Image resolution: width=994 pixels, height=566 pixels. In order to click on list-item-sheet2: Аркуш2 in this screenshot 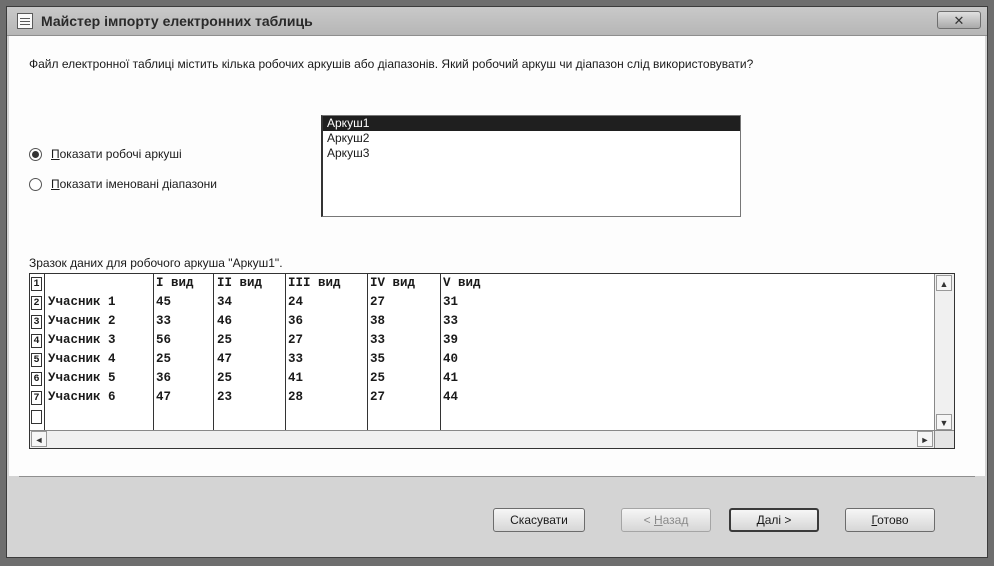, I will do `click(531, 138)`.